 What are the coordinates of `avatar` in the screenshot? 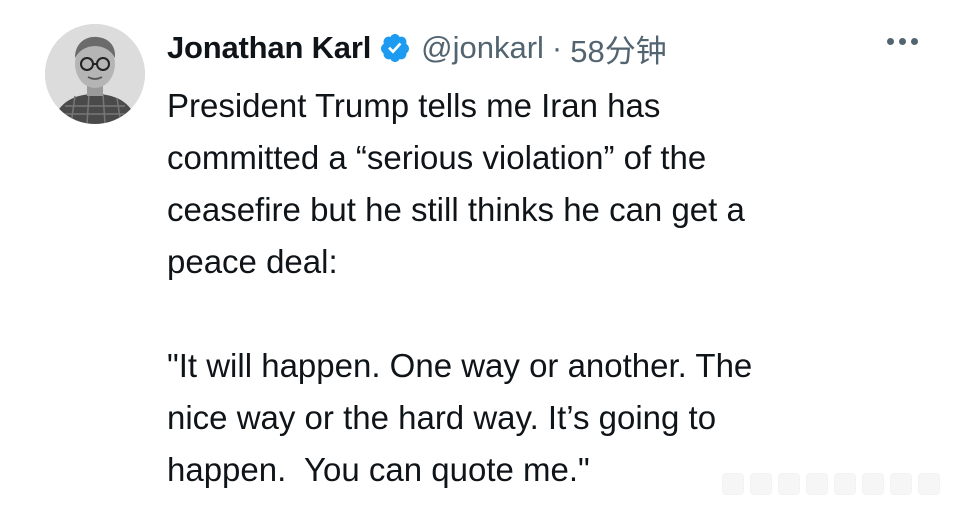 It's located at (95, 74).